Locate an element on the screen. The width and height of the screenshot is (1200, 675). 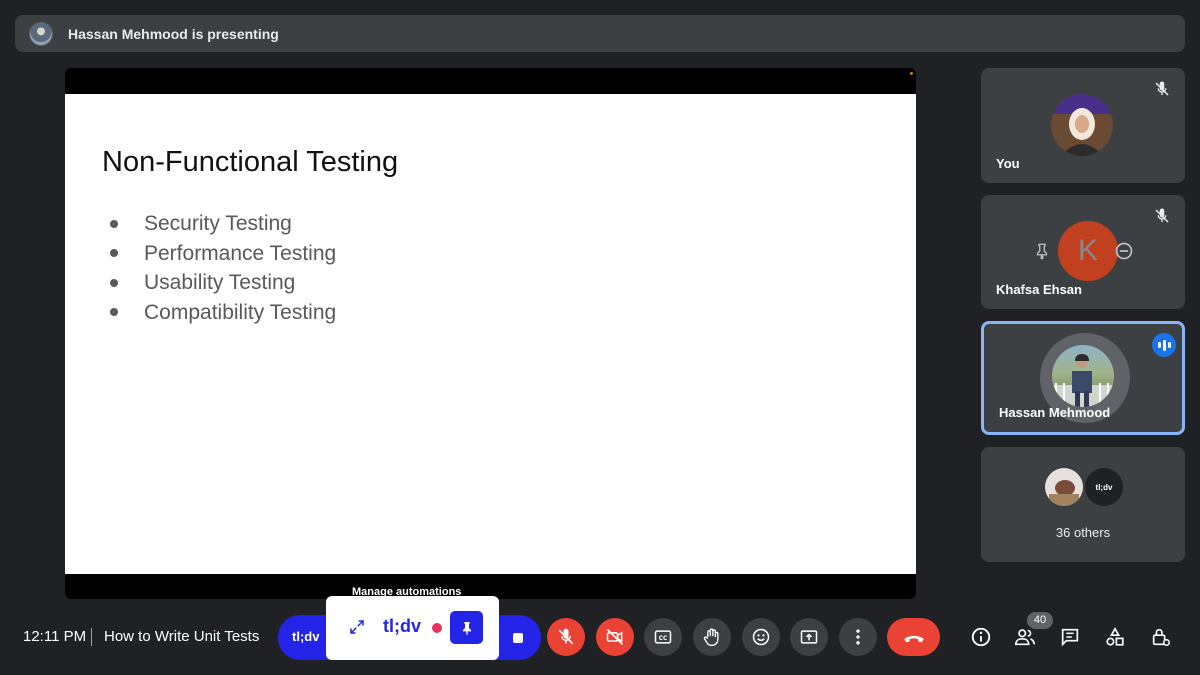
participant-tile-others: tl;dv 36 others is located at coordinates (1083, 504).